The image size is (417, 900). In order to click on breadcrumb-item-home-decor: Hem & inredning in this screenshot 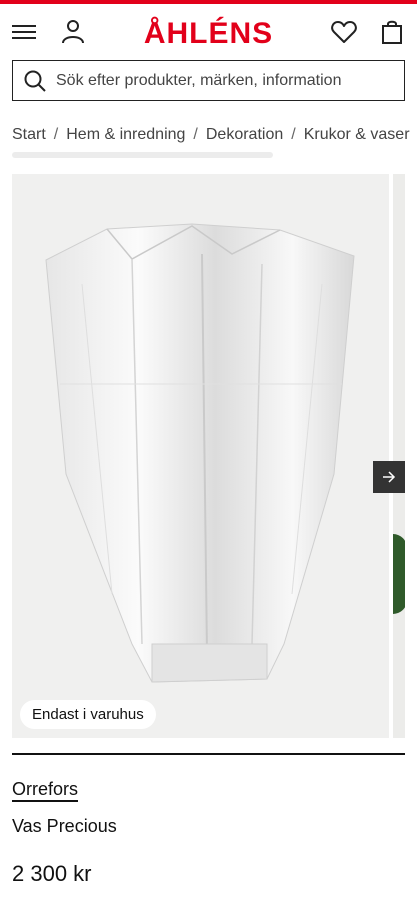, I will do `click(125, 134)`.